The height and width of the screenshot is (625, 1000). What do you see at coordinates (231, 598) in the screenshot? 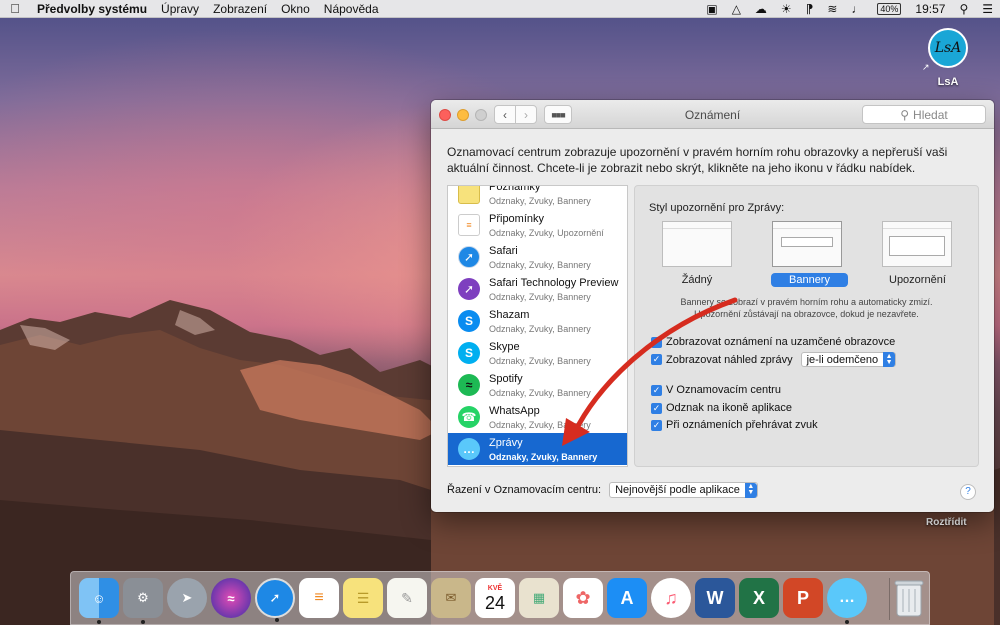
I see `siri-icon: ≈` at bounding box center [231, 598].